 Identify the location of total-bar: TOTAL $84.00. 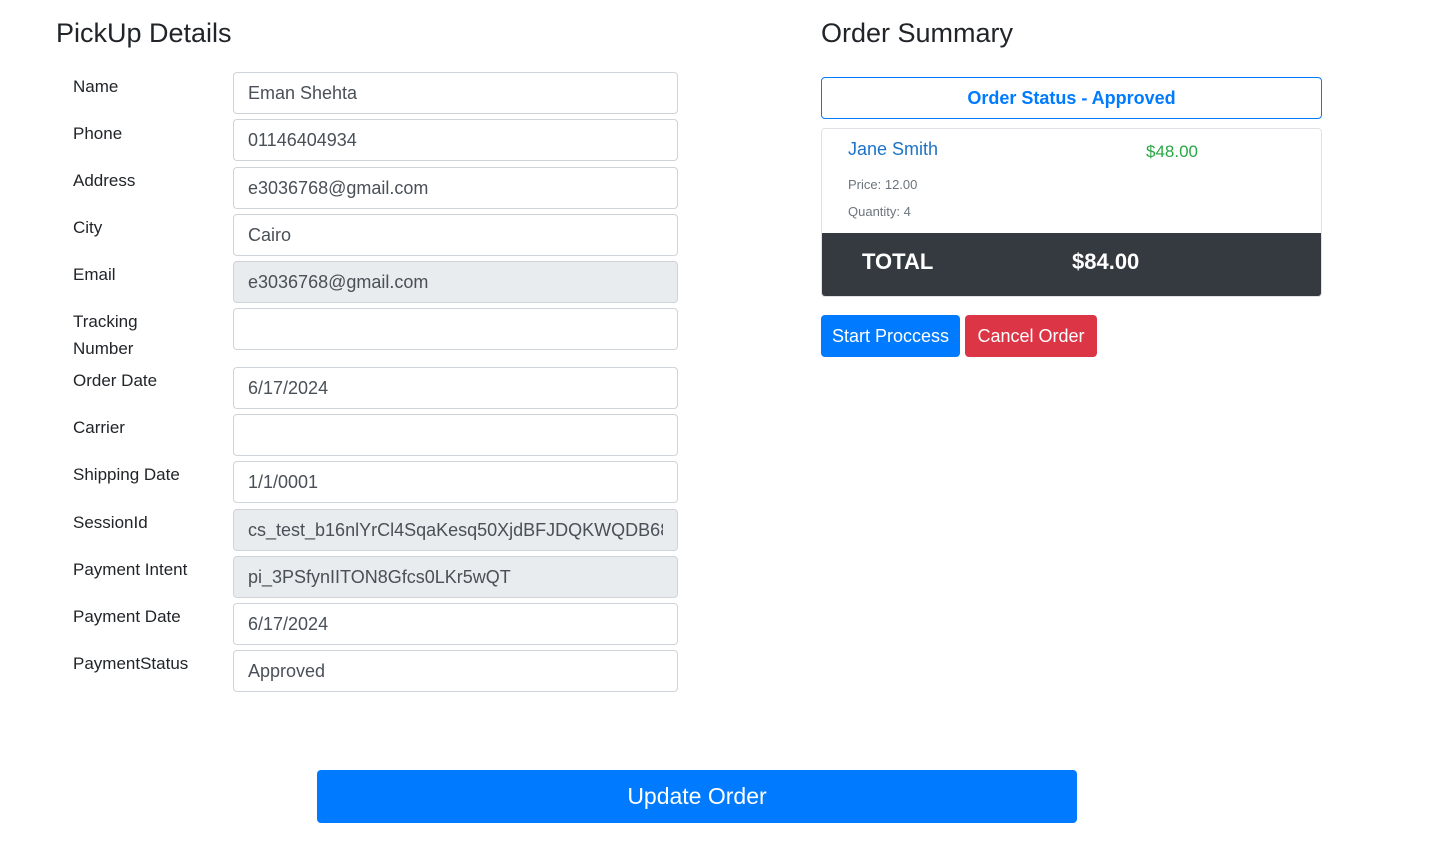
(1071, 264).